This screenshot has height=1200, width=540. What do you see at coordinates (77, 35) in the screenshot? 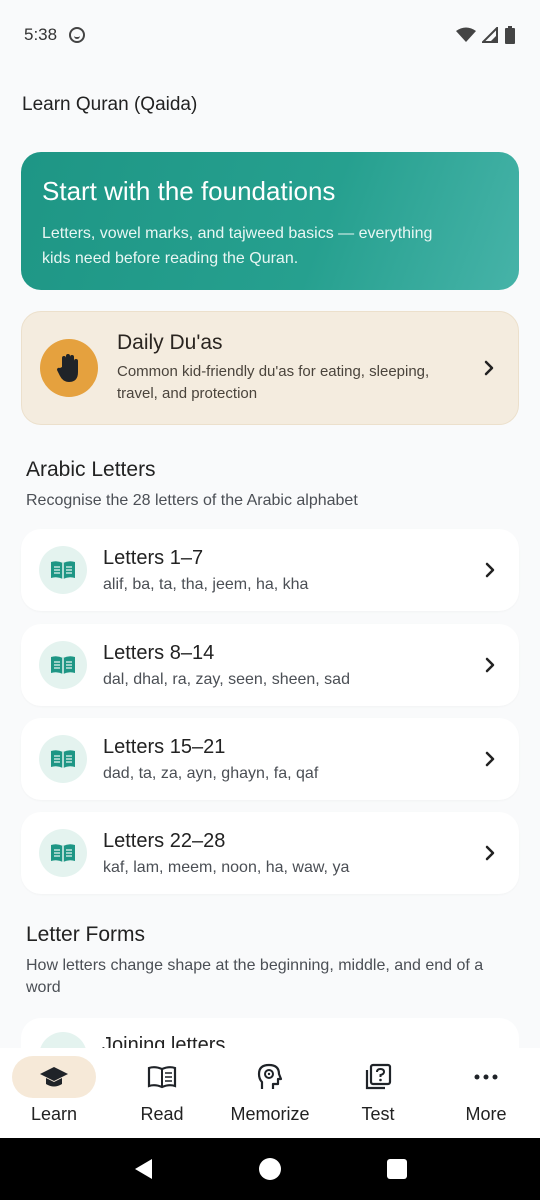
I see `notification-icon` at bounding box center [77, 35].